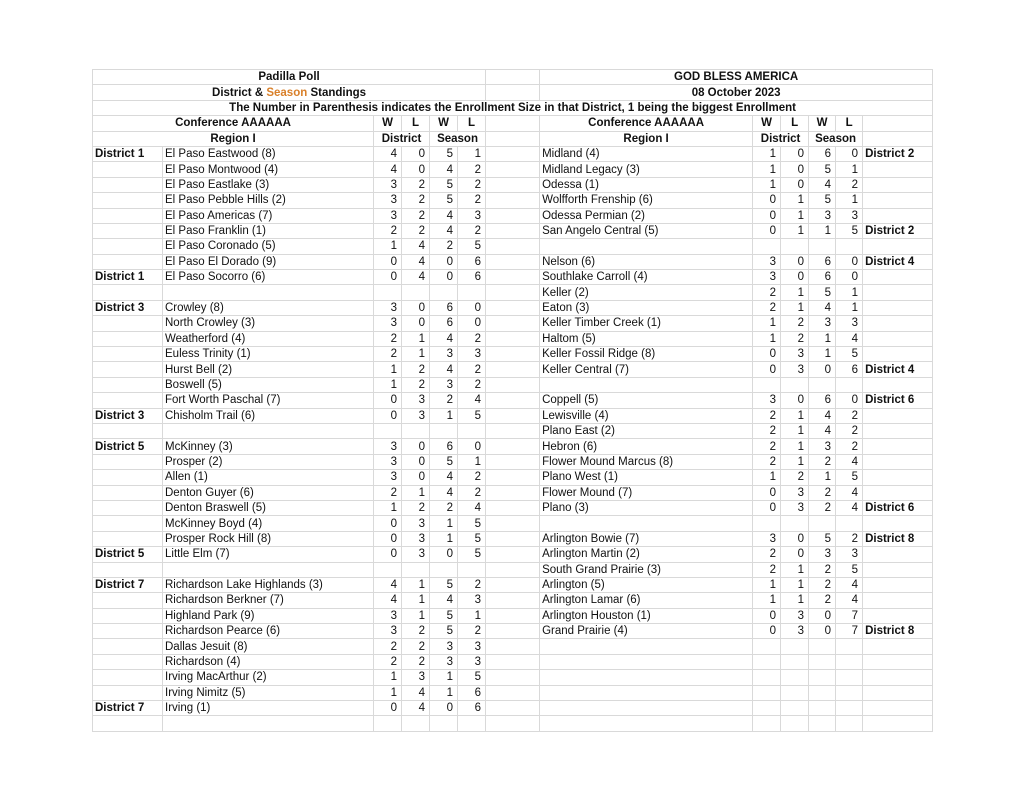 The height and width of the screenshot is (791, 1024). Describe the element at coordinates (268, 215) in the screenshot. I see `team-name: El Paso Americas (7)` at that location.